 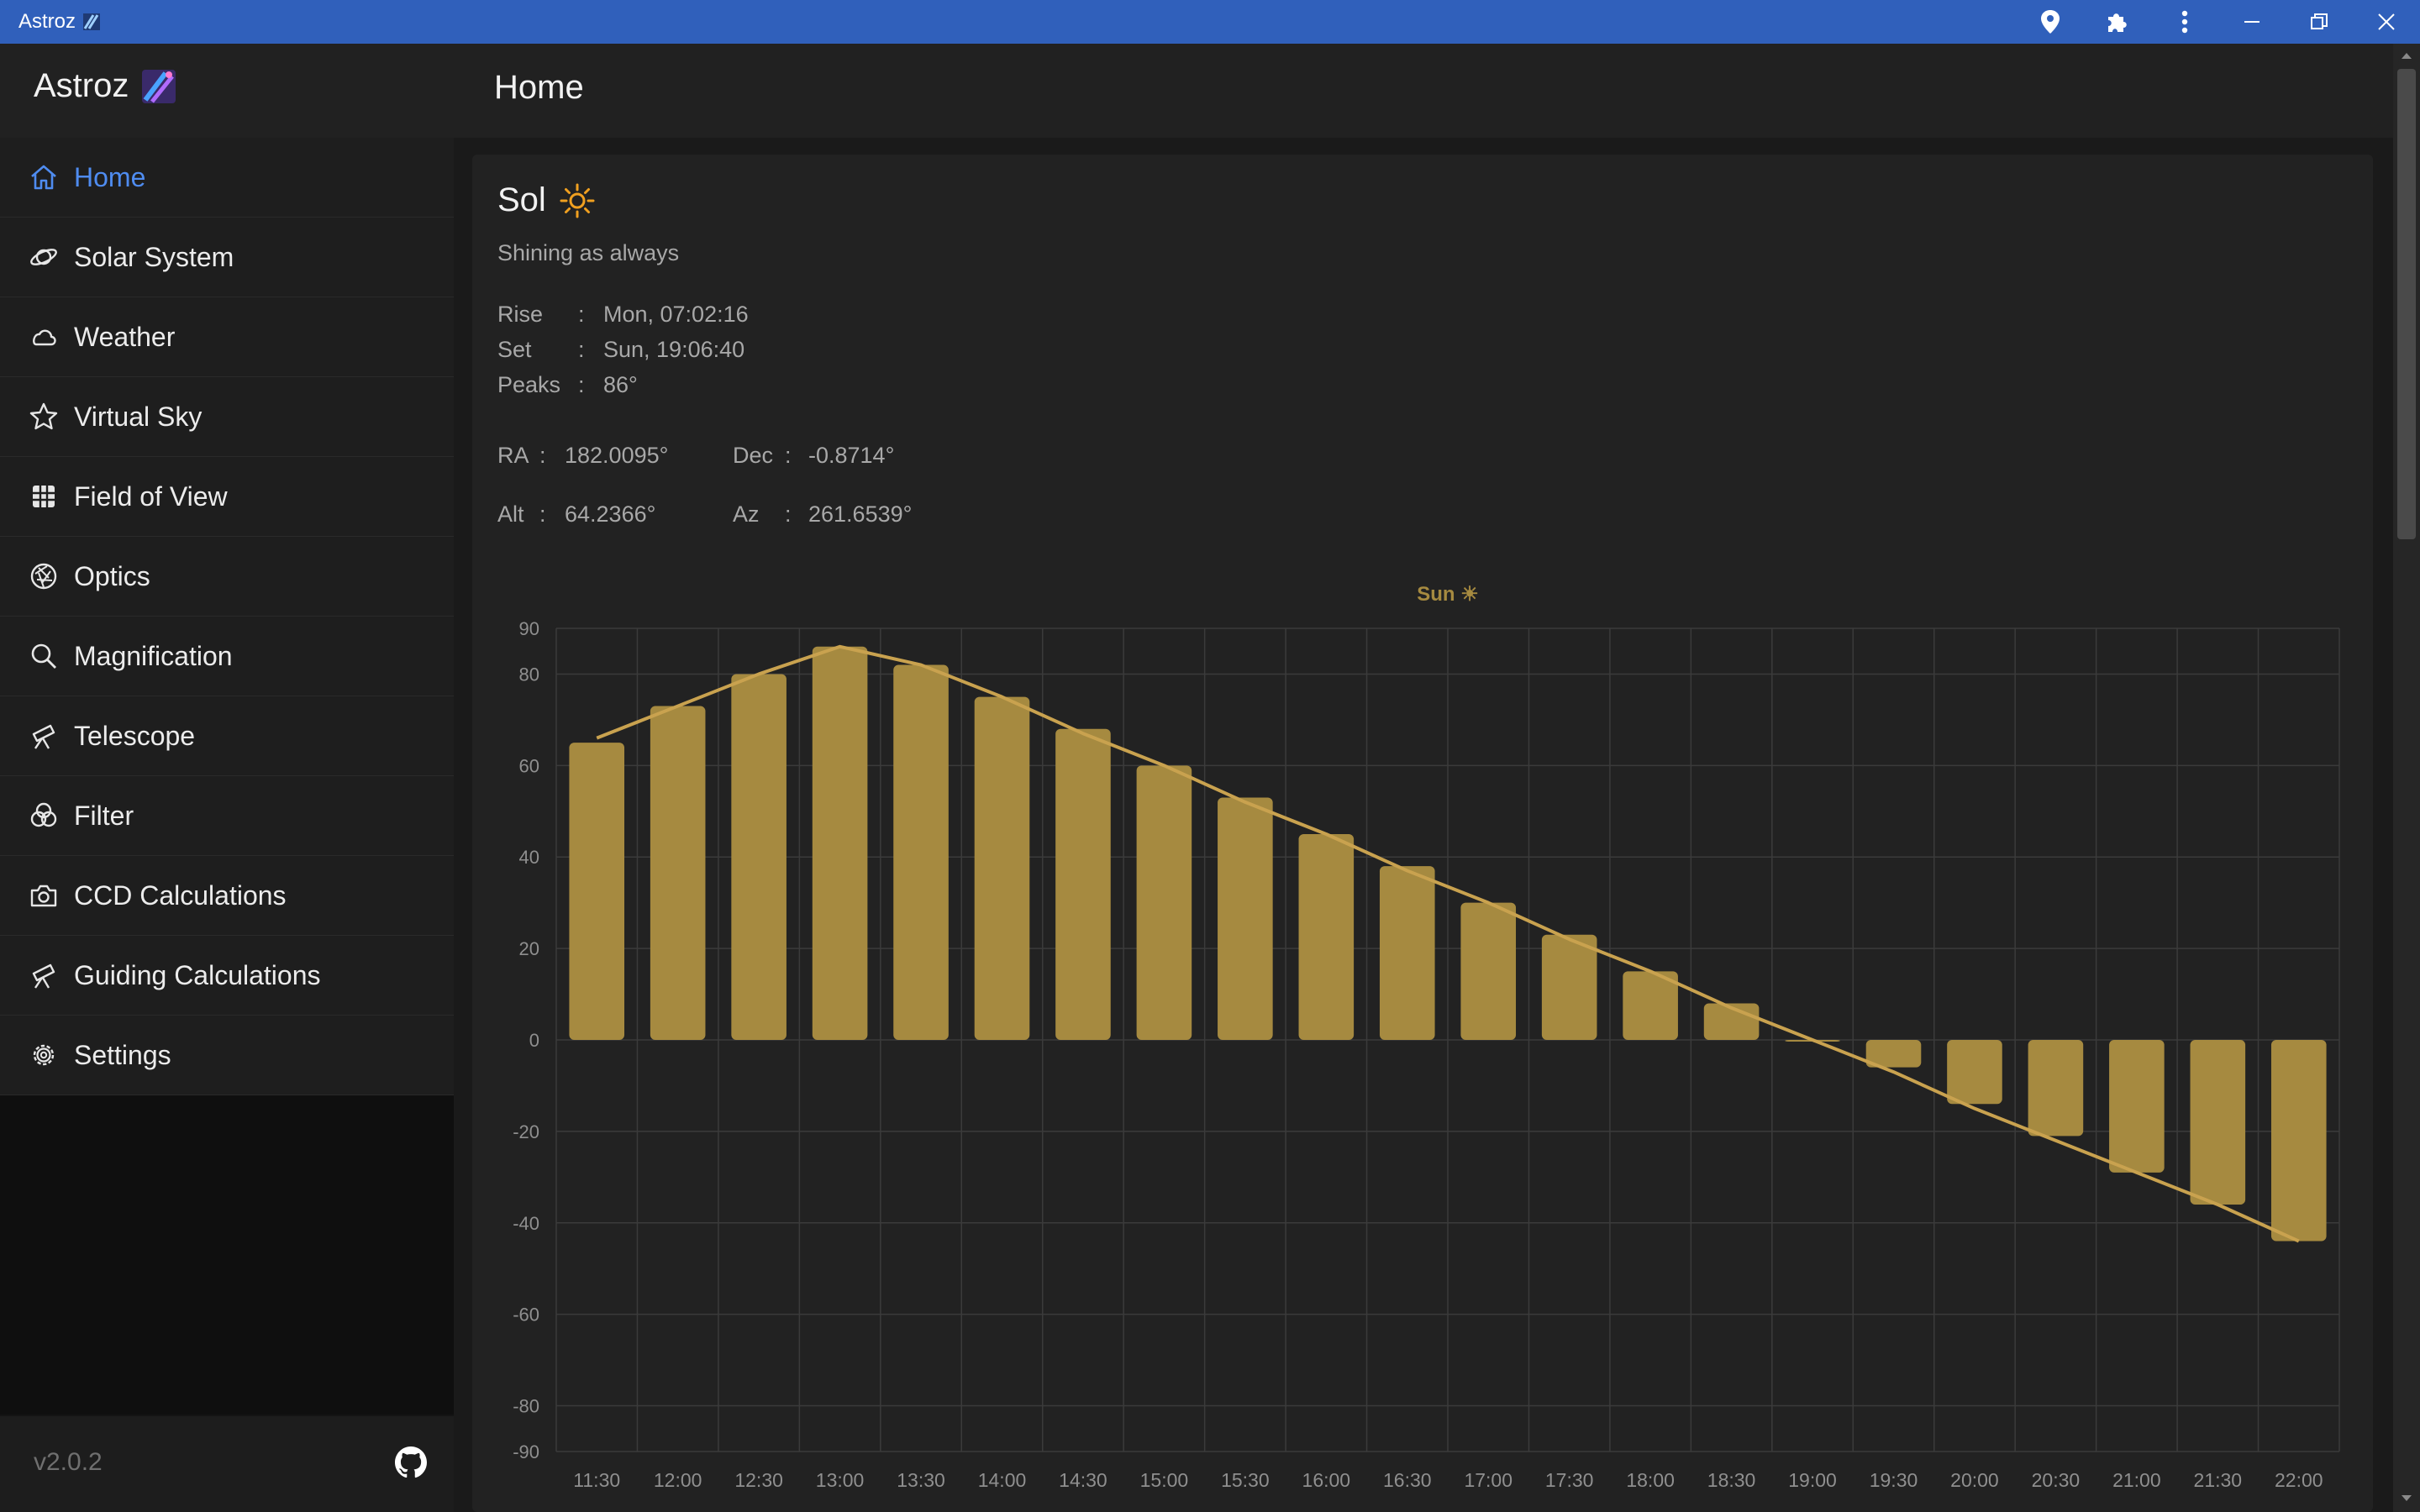 I want to click on restore-button, so click(x=2320, y=22).